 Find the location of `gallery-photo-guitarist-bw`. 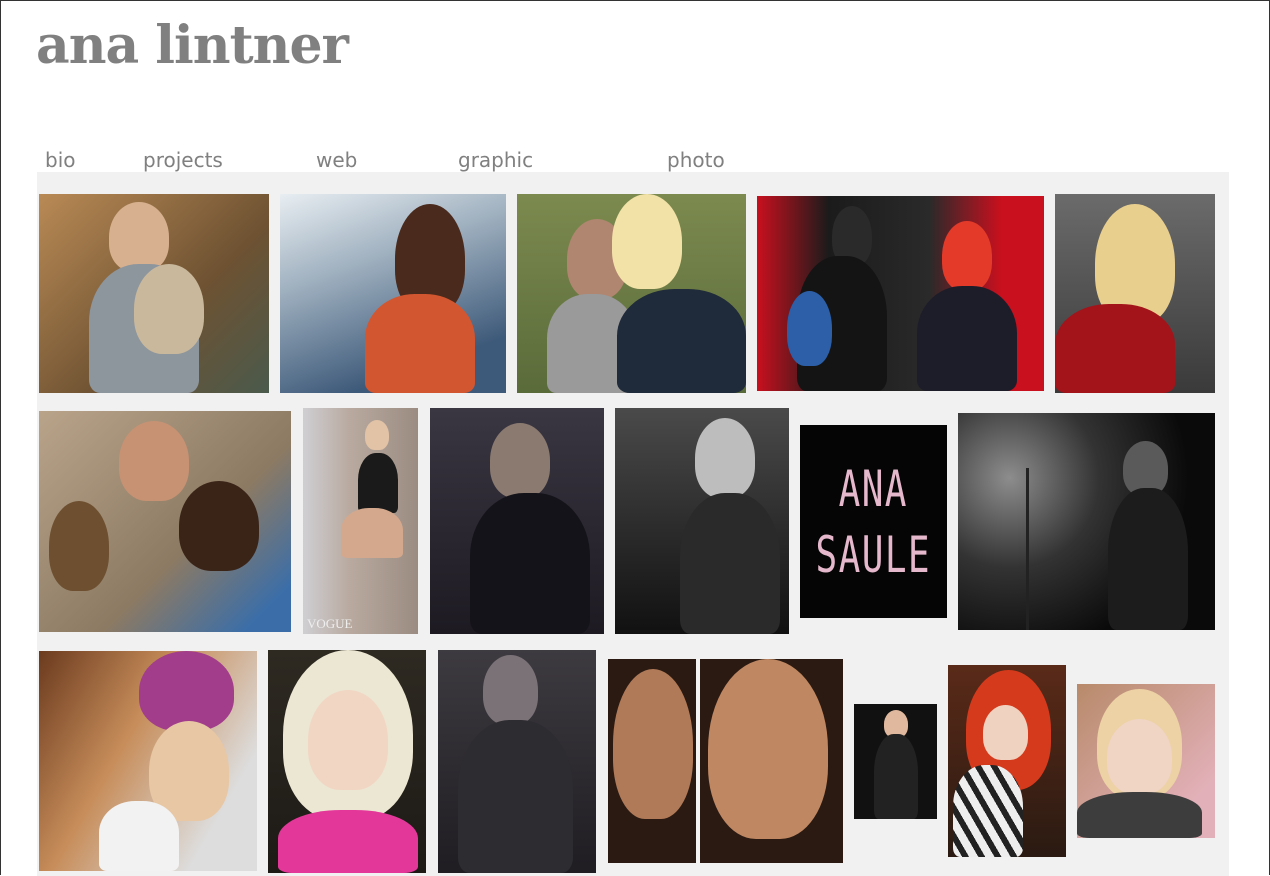

gallery-photo-guitarist-bw is located at coordinates (517, 761).